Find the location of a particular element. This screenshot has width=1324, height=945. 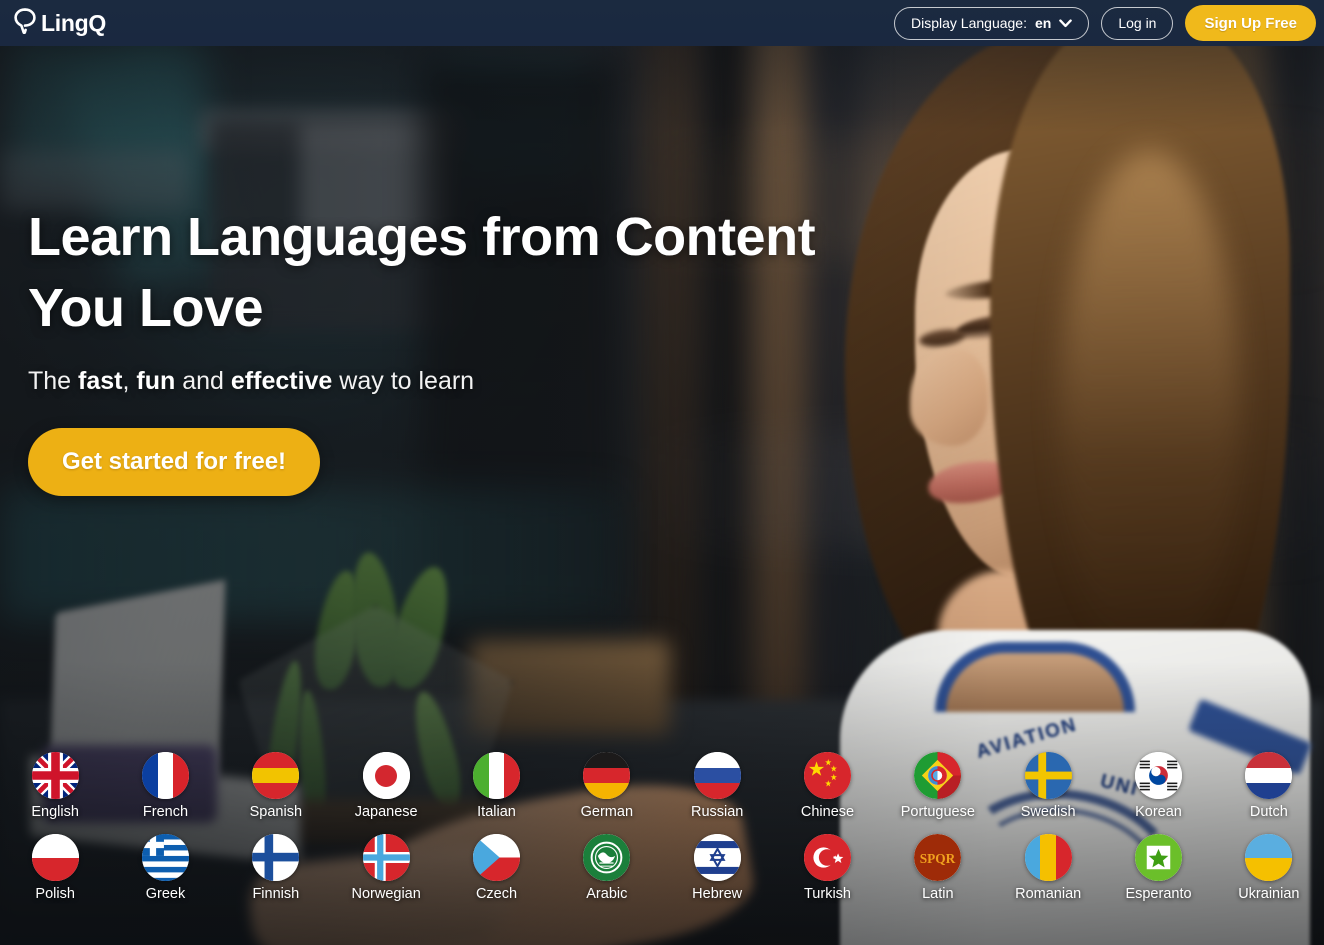

flag-es-icon is located at coordinates (276, 775).